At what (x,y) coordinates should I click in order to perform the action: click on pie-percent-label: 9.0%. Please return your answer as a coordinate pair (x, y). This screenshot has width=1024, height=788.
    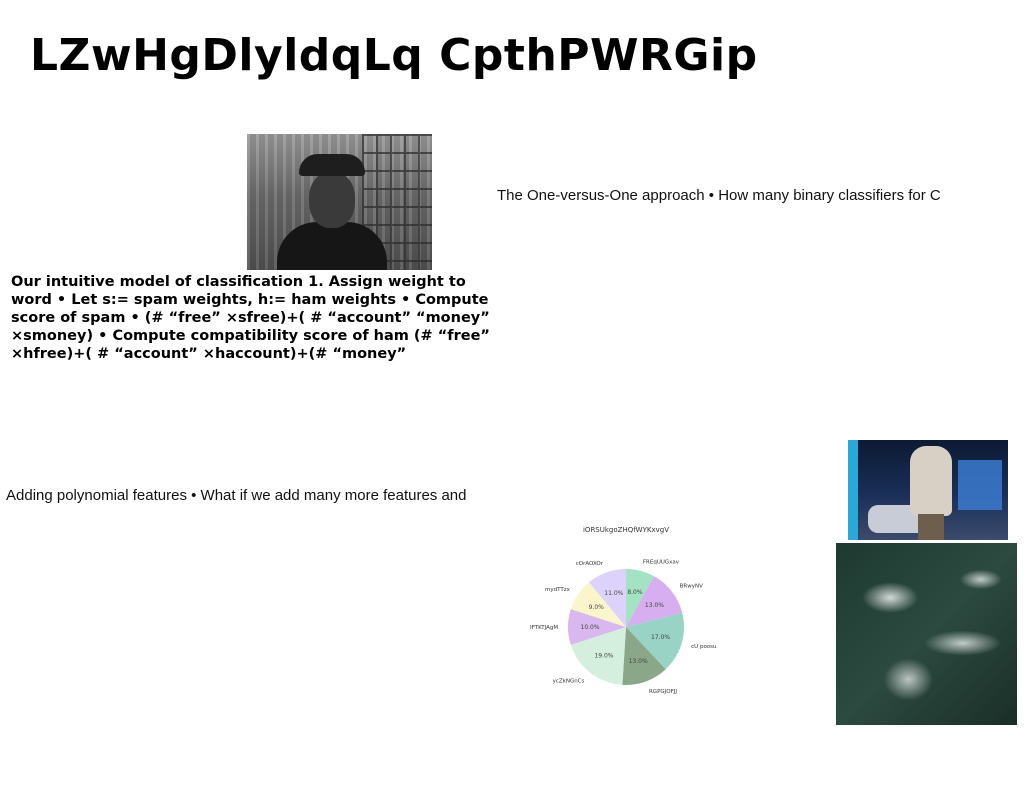
    Looking at the image, I should click on (597, 607).